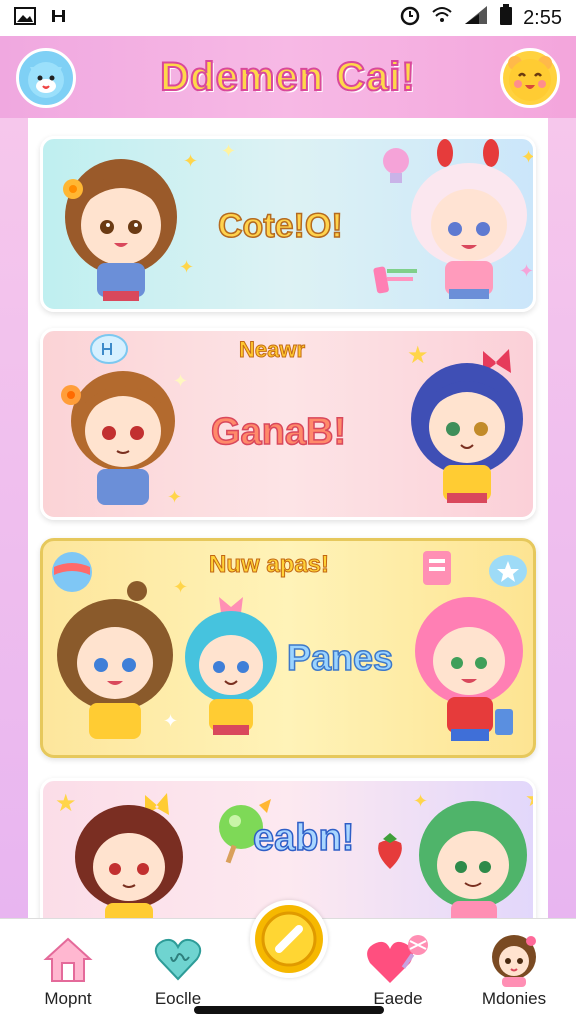  I want to click on red-brown-hair-girl-icon, so click(129, 855).